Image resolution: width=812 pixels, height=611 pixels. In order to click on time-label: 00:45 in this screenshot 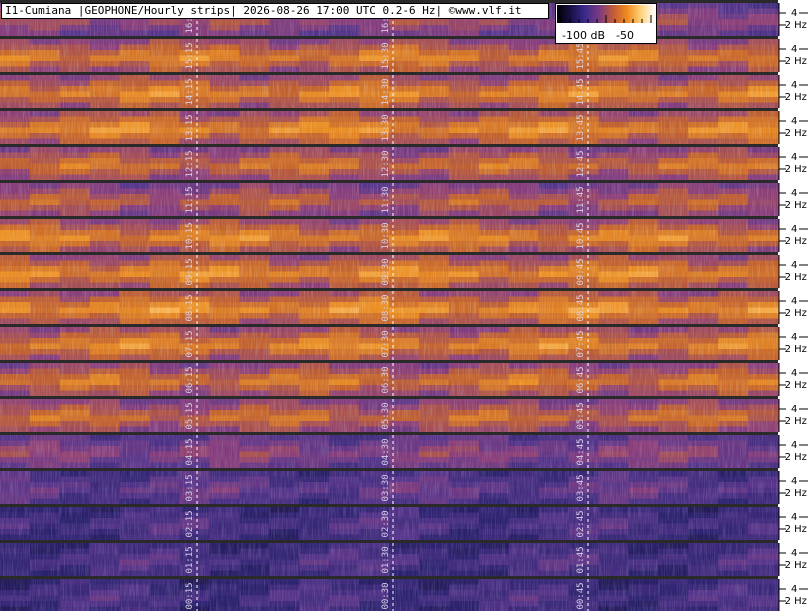, I will do `click(581, 595)`.